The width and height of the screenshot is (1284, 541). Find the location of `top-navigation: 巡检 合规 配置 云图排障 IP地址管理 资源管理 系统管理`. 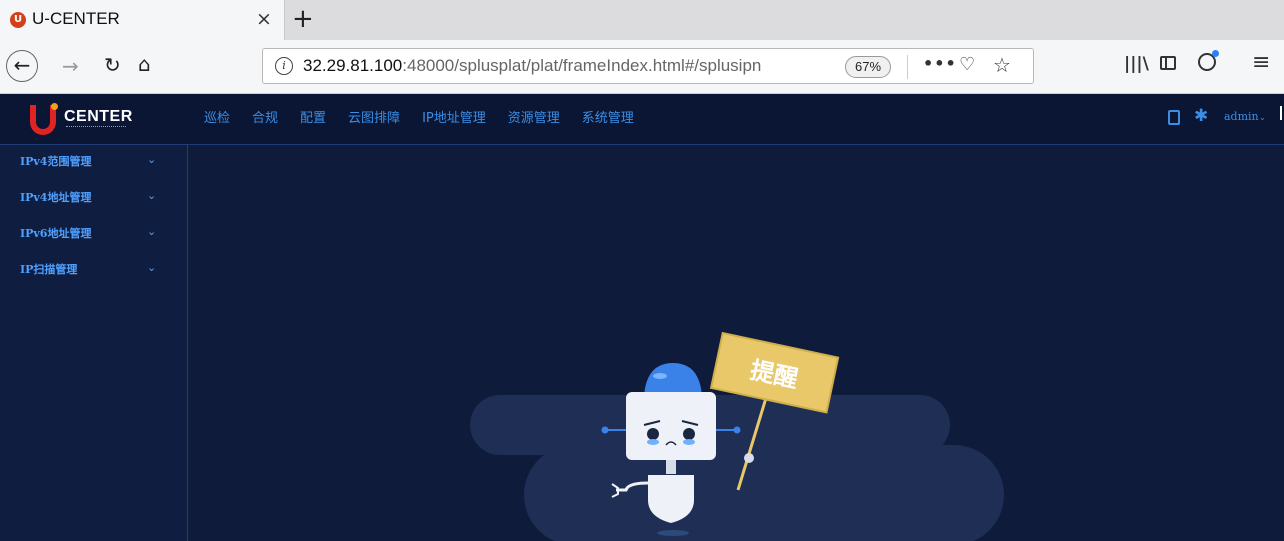

top-navigation: 巡检 合规 配置 云图排障 IP地址管理 资源管理 系统管理 is located at coordinates (430, 119).